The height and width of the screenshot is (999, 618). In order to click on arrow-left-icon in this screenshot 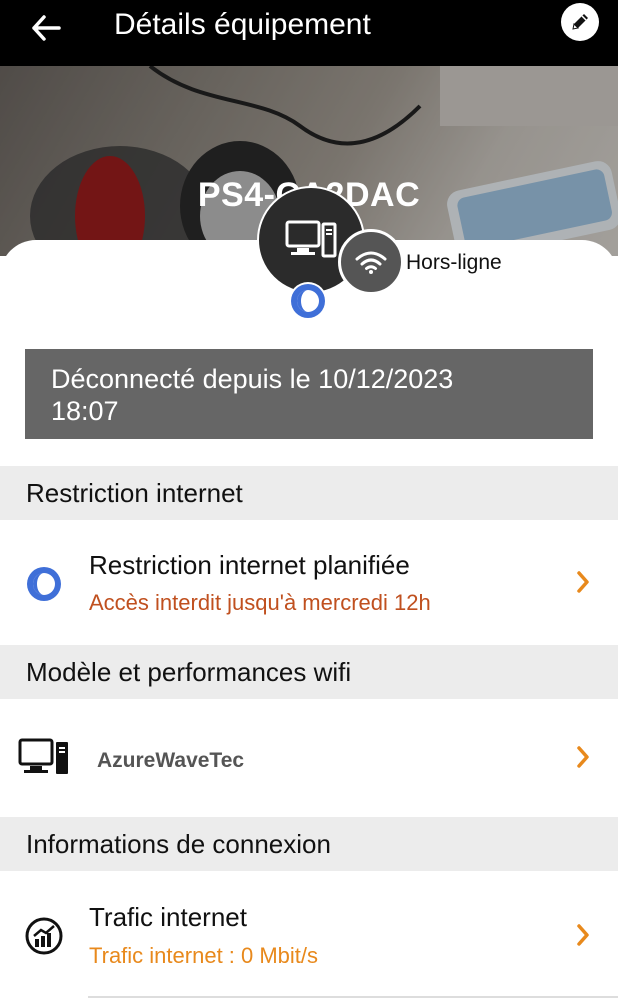, I will do `click(46, 28)`.